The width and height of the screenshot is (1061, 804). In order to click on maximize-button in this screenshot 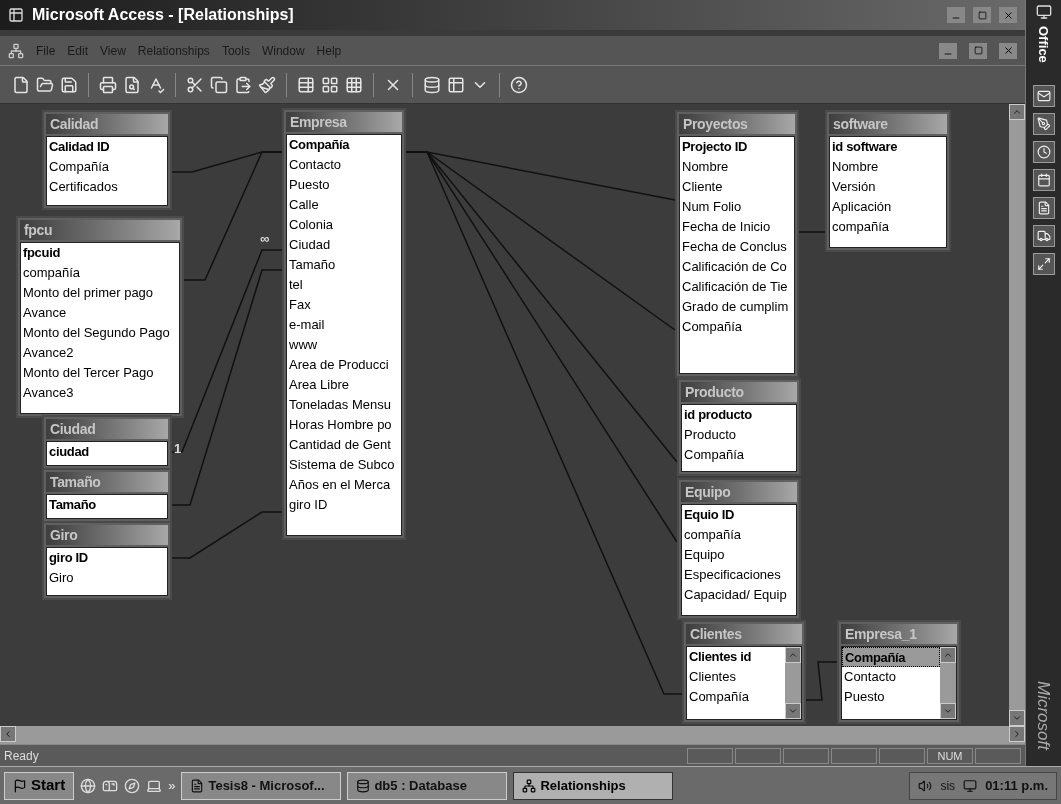, I will do `click(982, 15)`.